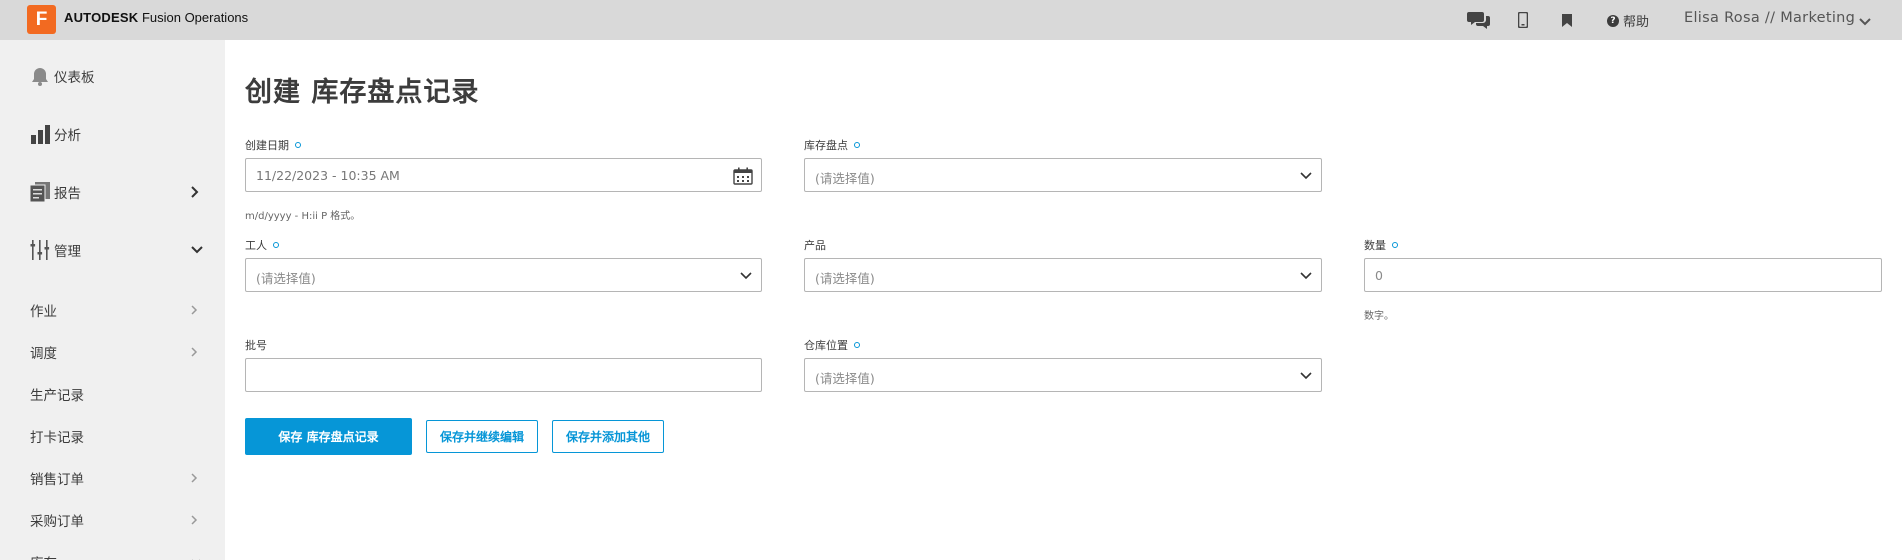  What do you see at coordinates (286, 278) in the screenshot?
I see `worker-placeholder: (请选择值)` at bounding box center [286, 278].